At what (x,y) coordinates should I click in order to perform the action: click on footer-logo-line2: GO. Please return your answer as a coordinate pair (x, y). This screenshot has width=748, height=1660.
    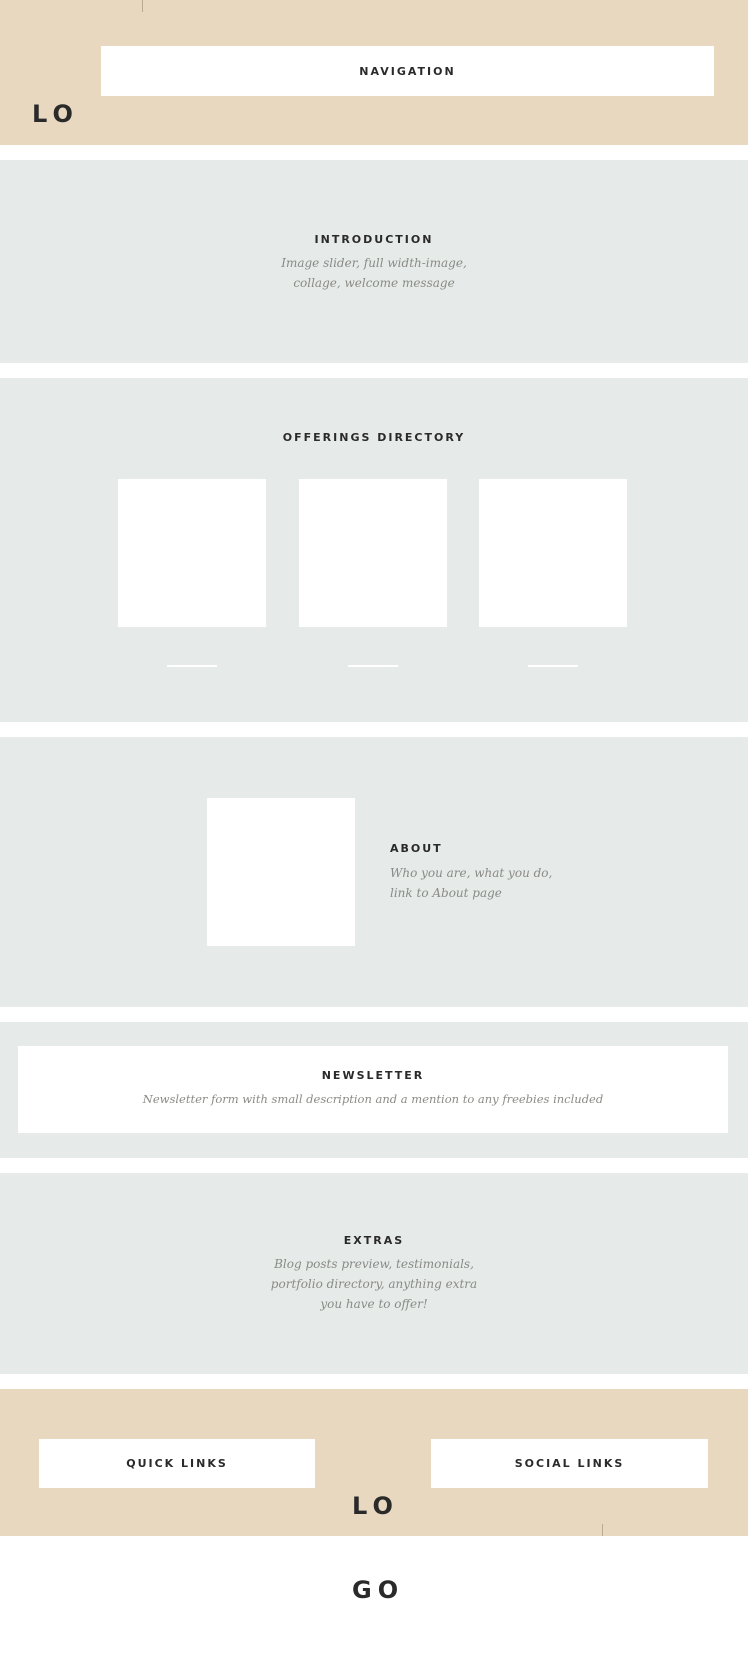
    Looking at the image, I should click on (378, 1590).